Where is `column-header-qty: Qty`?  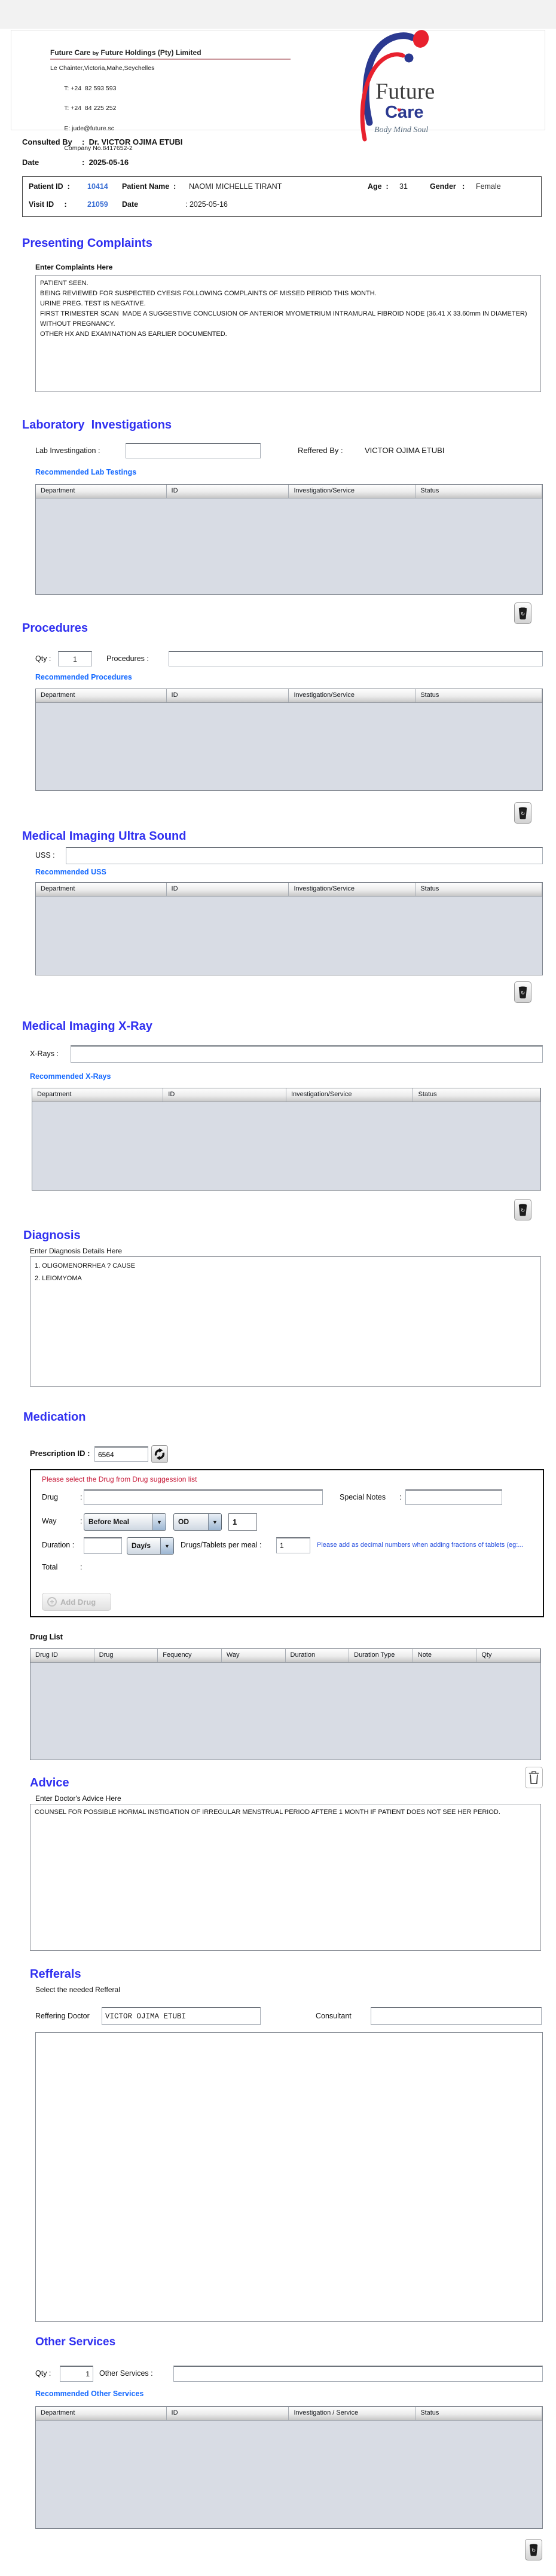
column-header-qty: Qty is located at coordinates (508, 1655).